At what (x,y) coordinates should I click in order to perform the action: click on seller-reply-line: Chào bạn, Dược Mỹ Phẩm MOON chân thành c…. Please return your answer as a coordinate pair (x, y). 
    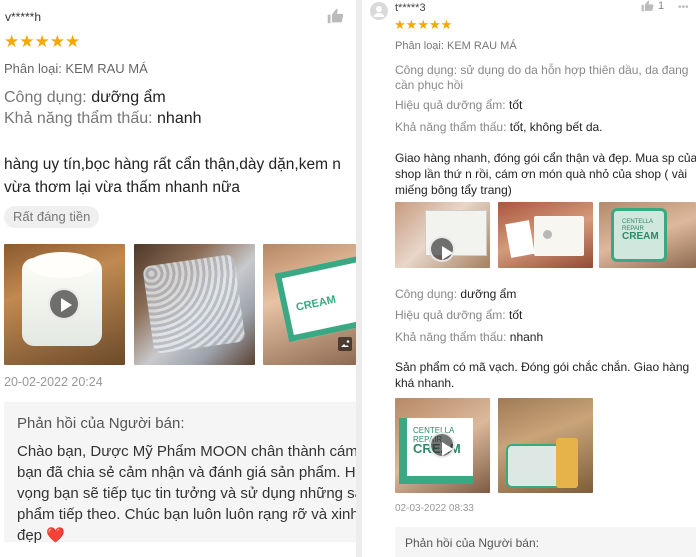
    Looking at the image, I should click on (186, 451).